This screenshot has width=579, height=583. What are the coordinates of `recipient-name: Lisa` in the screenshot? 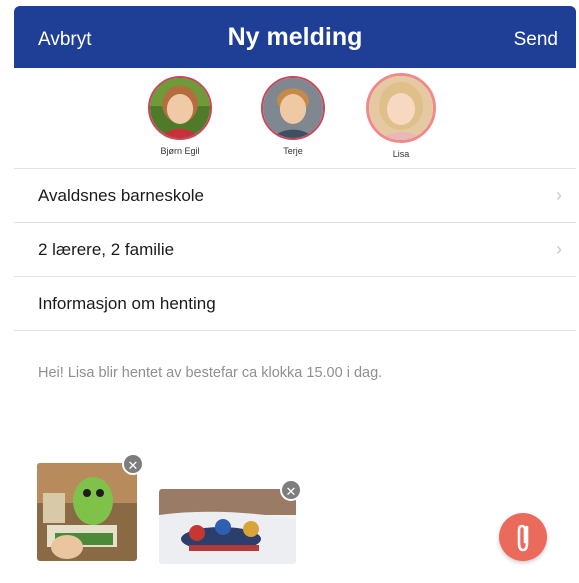 It's located at (401, 154).